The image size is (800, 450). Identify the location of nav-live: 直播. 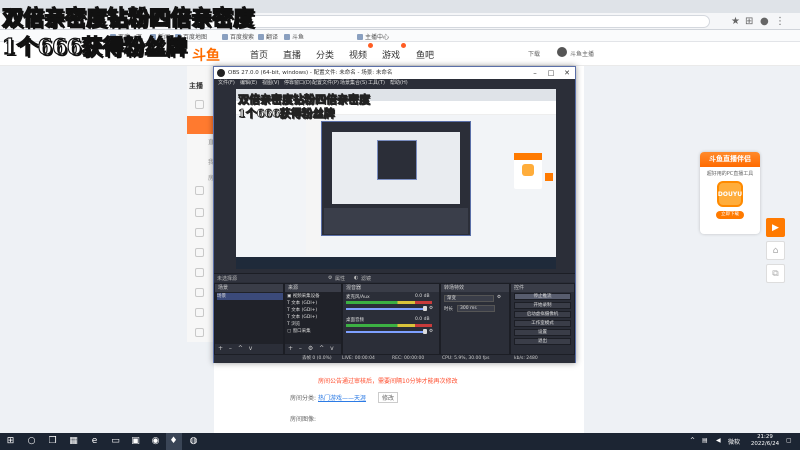
(292, 54).